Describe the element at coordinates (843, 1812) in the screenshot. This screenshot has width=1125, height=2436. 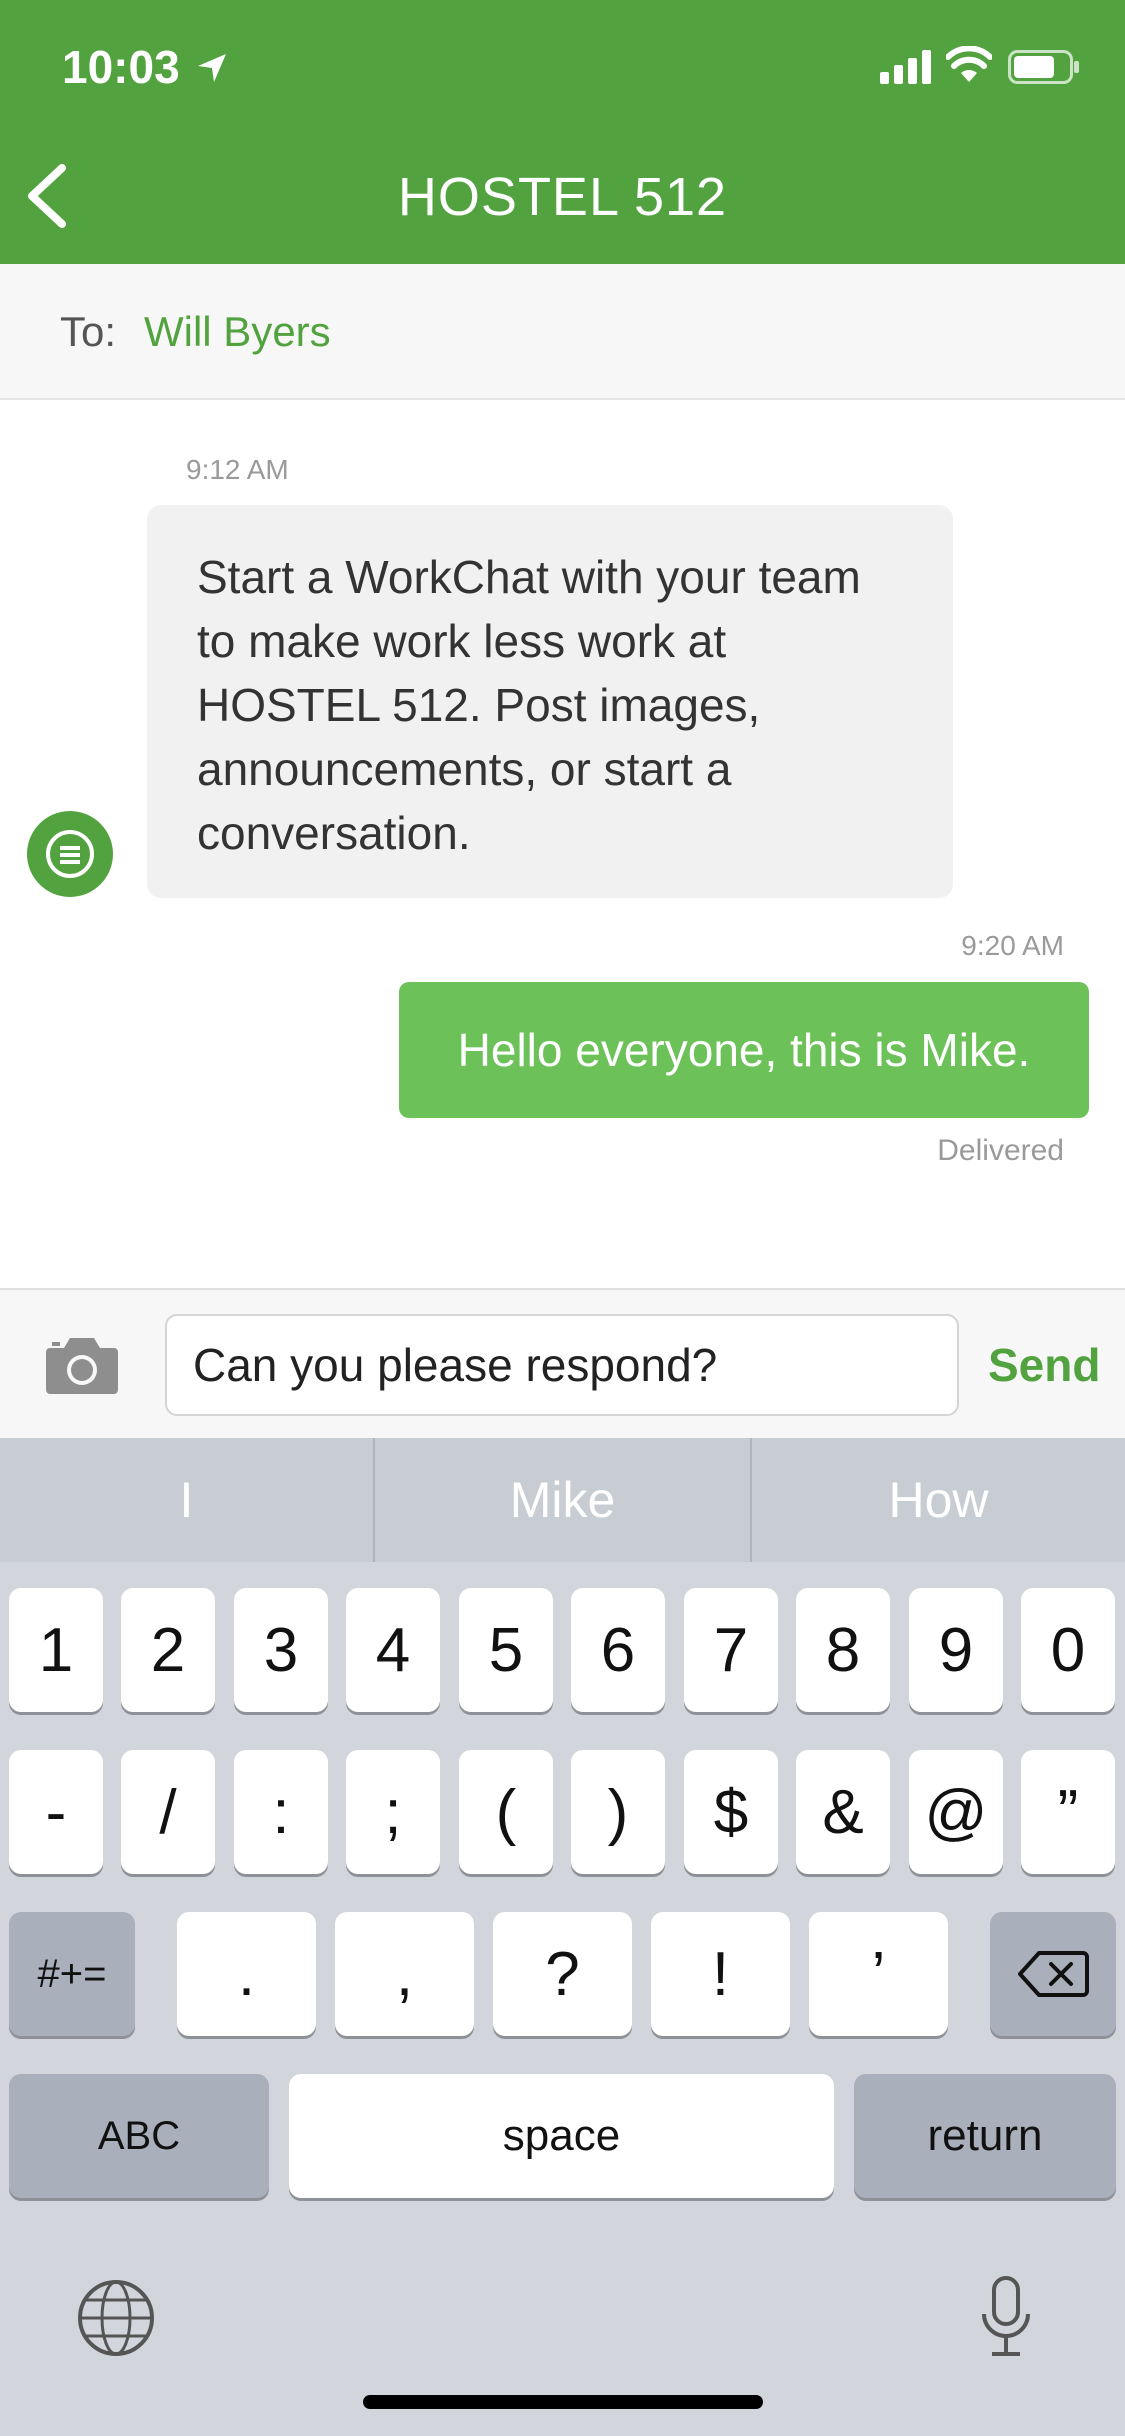
I see `key-ampersand: &` at that location.